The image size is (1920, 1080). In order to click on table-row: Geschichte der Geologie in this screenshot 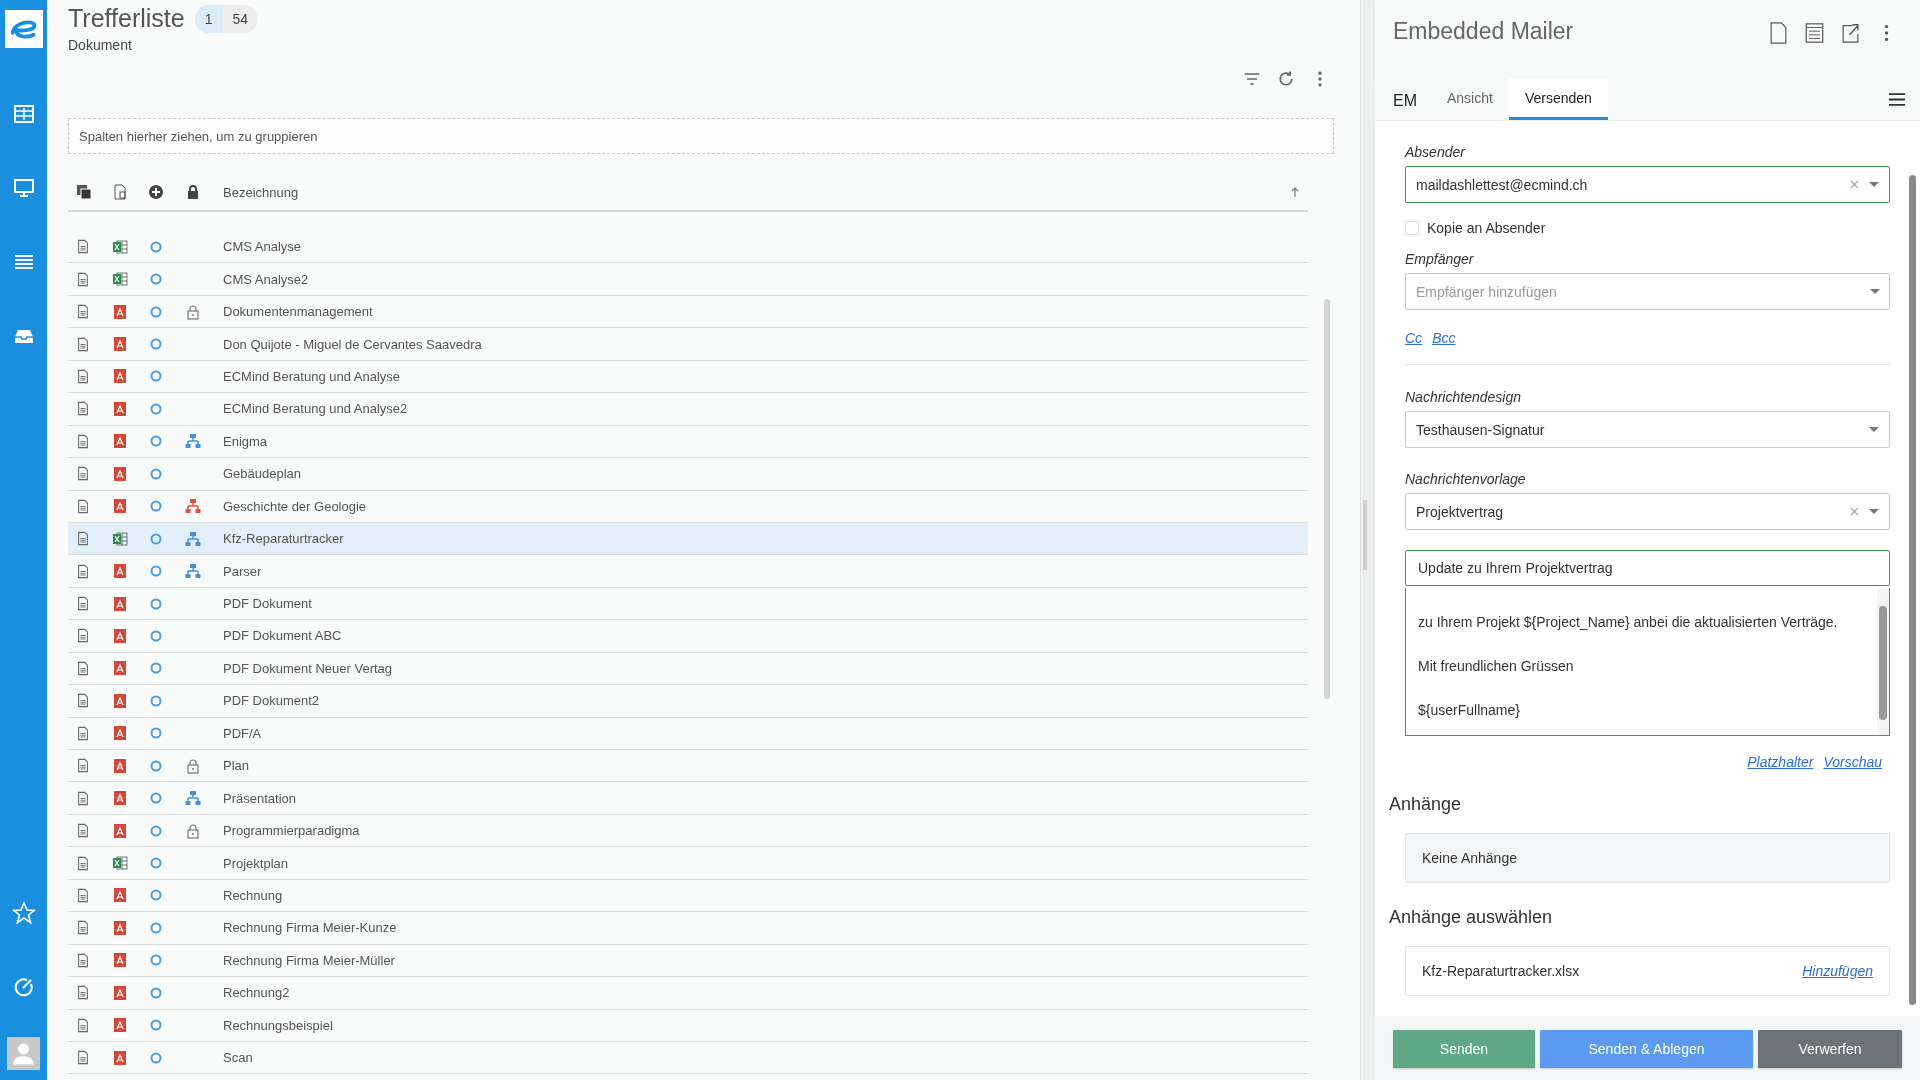, I will do `click(688, 506)`.